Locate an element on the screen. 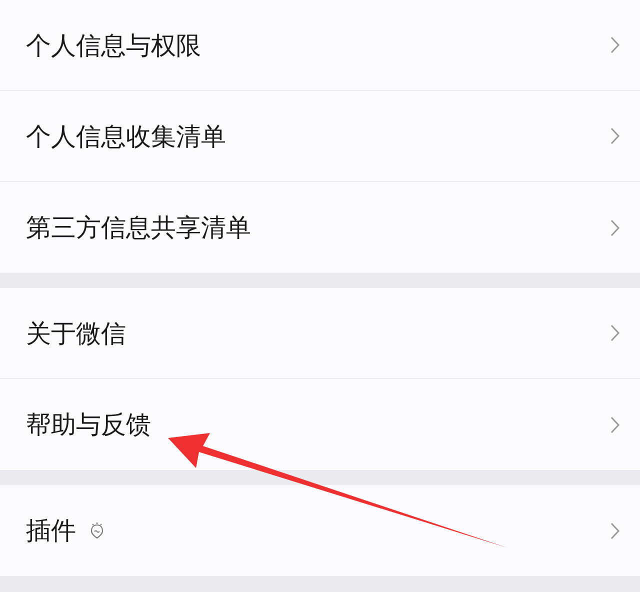  row-label: 第三方信息共享清单 is located at coordinates (138, 228).